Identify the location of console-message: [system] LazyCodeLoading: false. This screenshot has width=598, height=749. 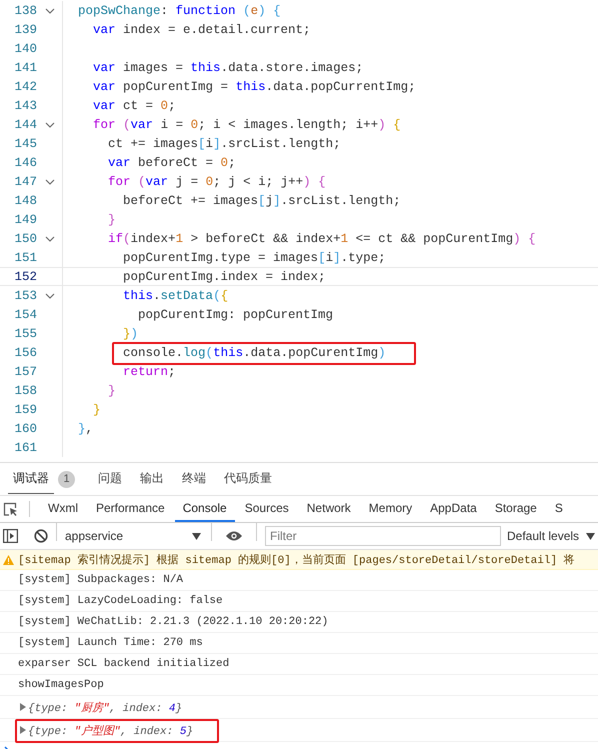
(120, 601).